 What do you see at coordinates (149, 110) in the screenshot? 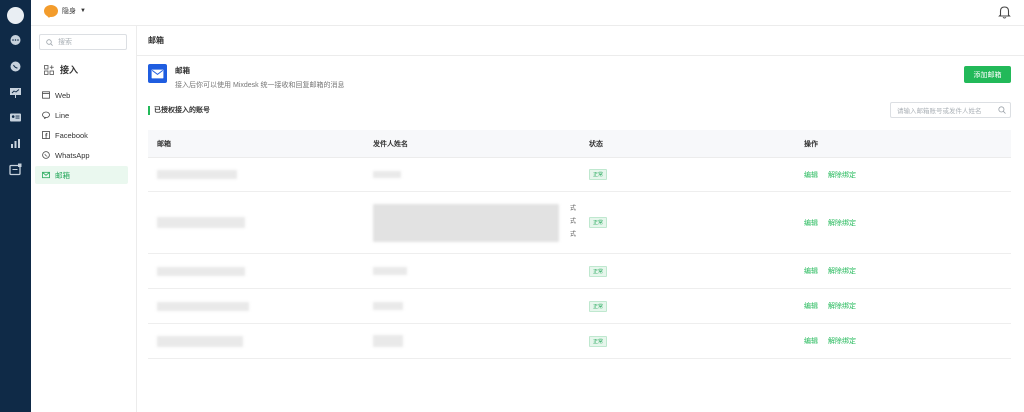
I see `heading-accent-bar` at bounding box center [149, 110].